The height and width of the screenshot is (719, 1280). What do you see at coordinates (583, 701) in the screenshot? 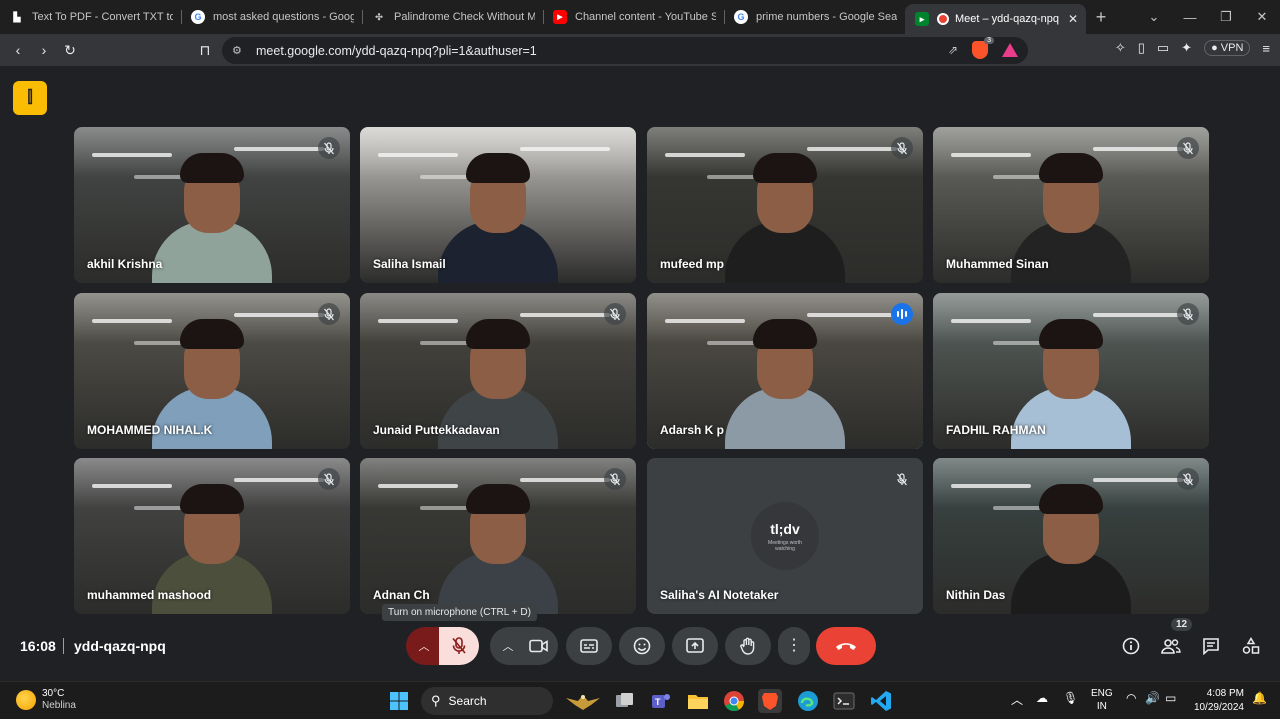
I see `search-highlight-eagle-icon` at bounding box center [583, 701].